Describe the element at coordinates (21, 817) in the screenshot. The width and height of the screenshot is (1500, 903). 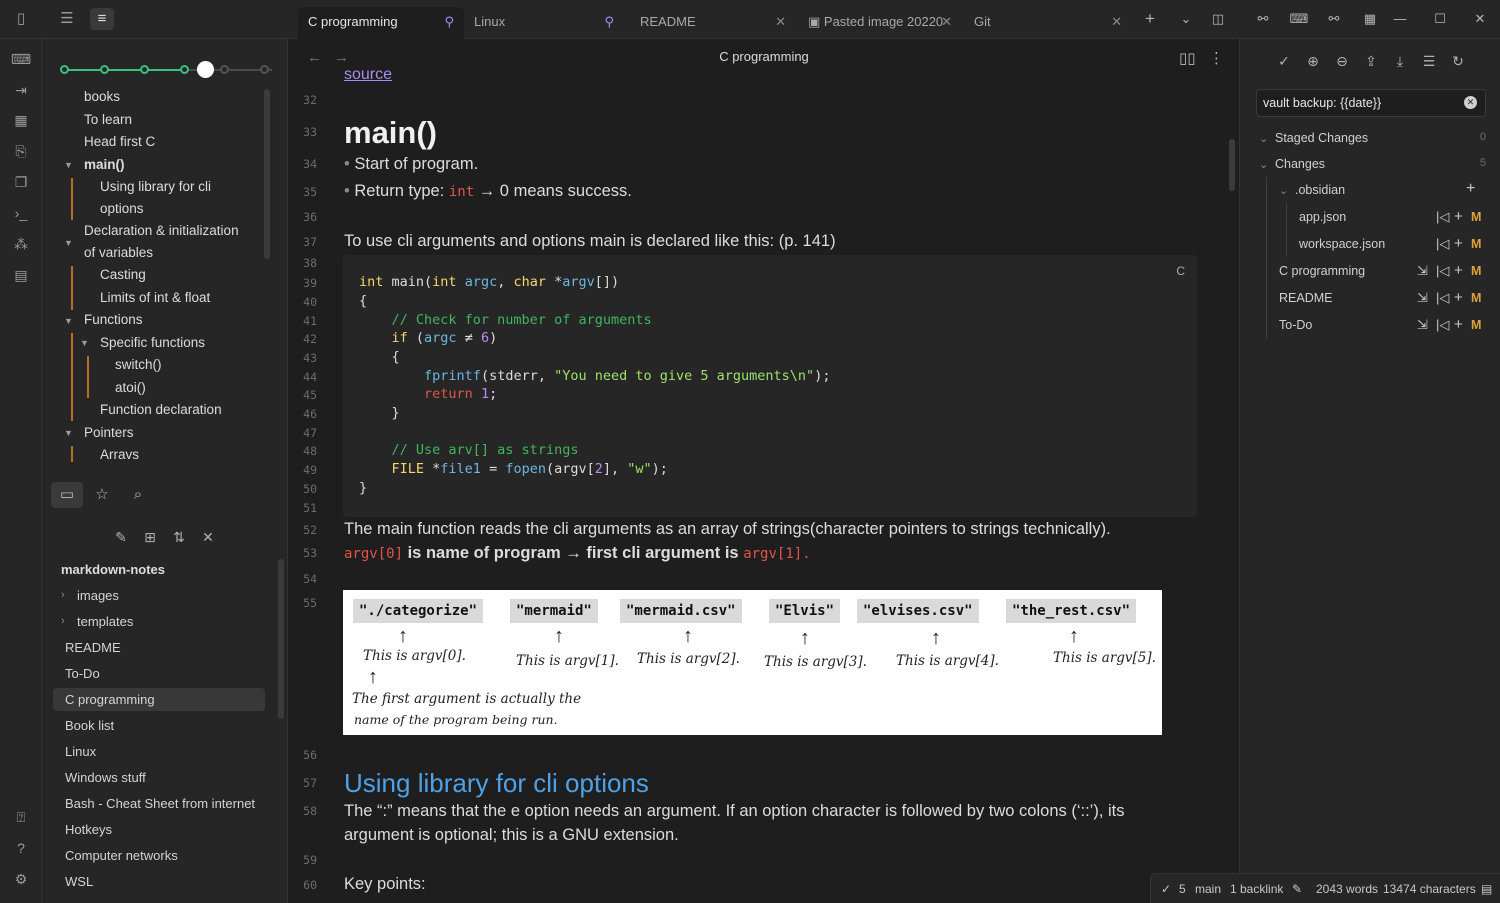
I see `vault-switcher-icon: ⍰` at that location.